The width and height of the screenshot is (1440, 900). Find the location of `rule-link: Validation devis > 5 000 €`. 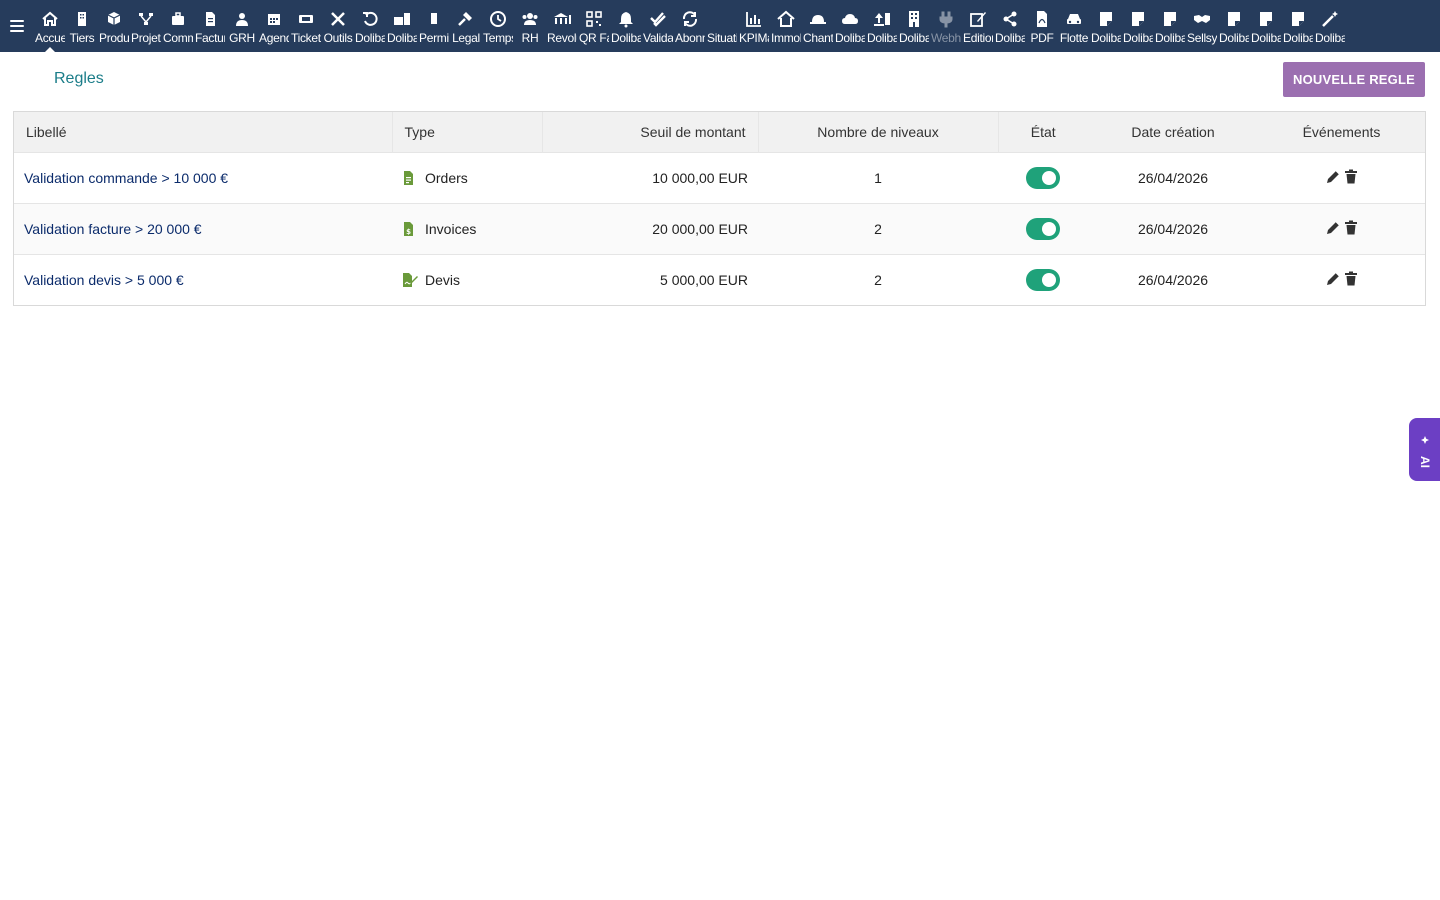

rule-link: Validation devis > 5 000 € is located at coordinates (104, 280).